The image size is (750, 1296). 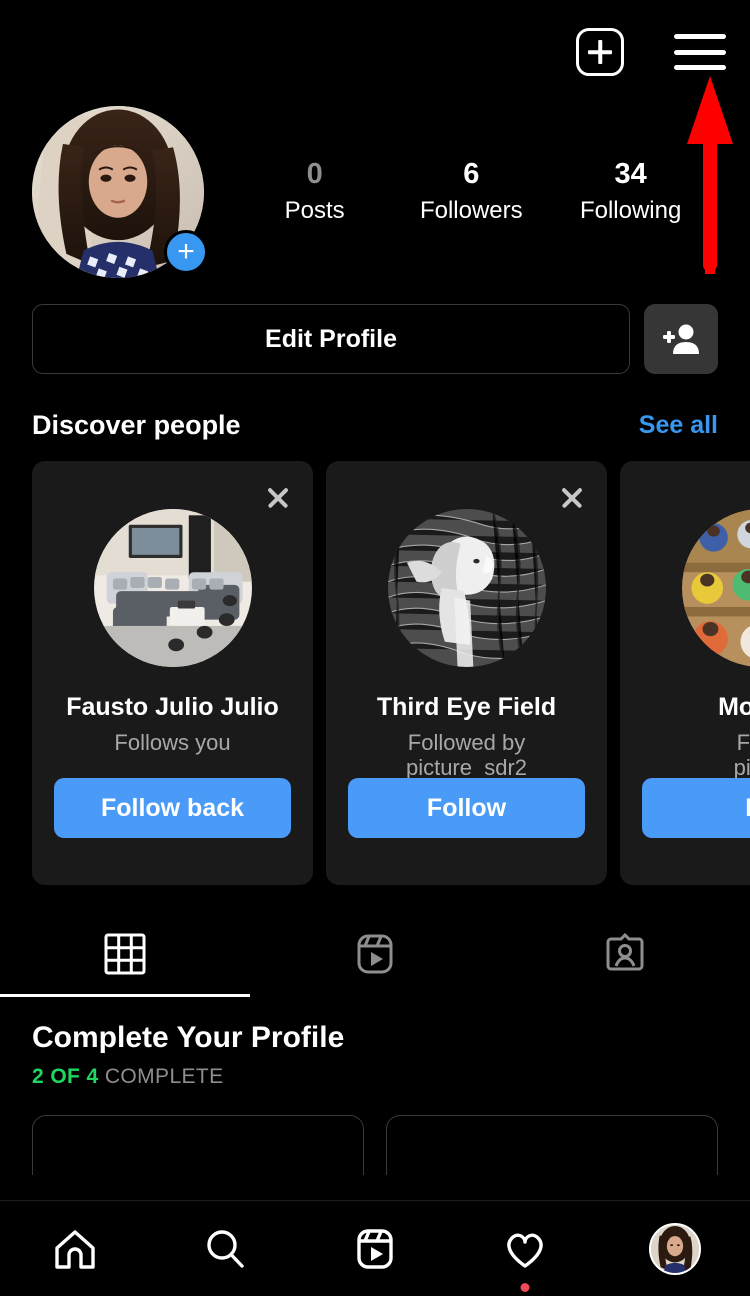 I want to click on hamburger-menu-icon, so click(x=700, y=52).